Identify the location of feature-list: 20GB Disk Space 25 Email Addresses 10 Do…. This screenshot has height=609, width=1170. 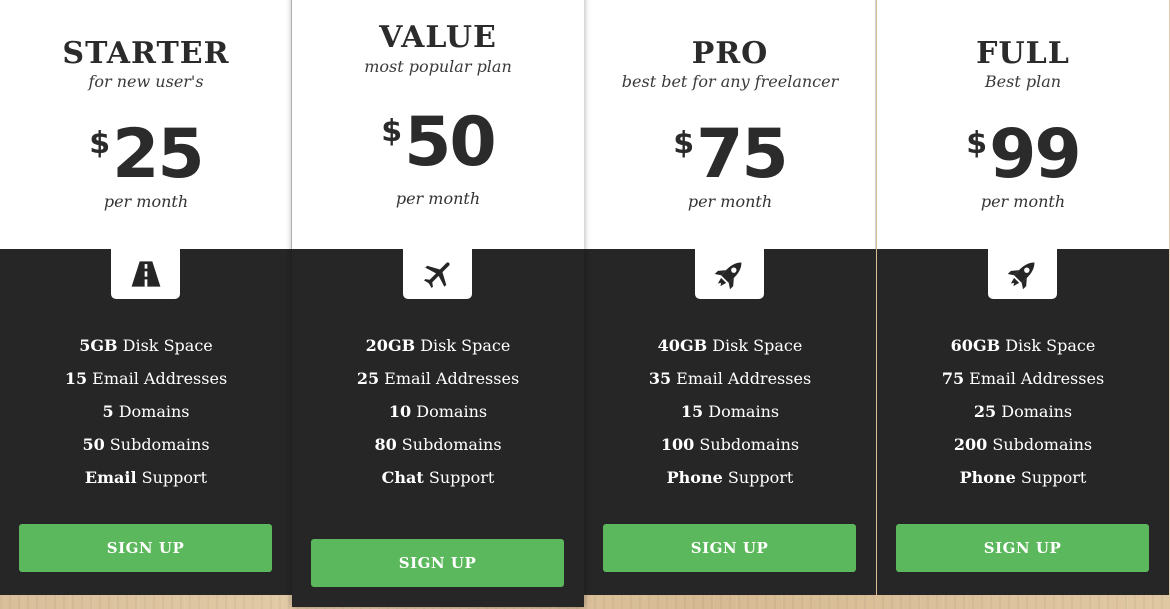
(438, 414).